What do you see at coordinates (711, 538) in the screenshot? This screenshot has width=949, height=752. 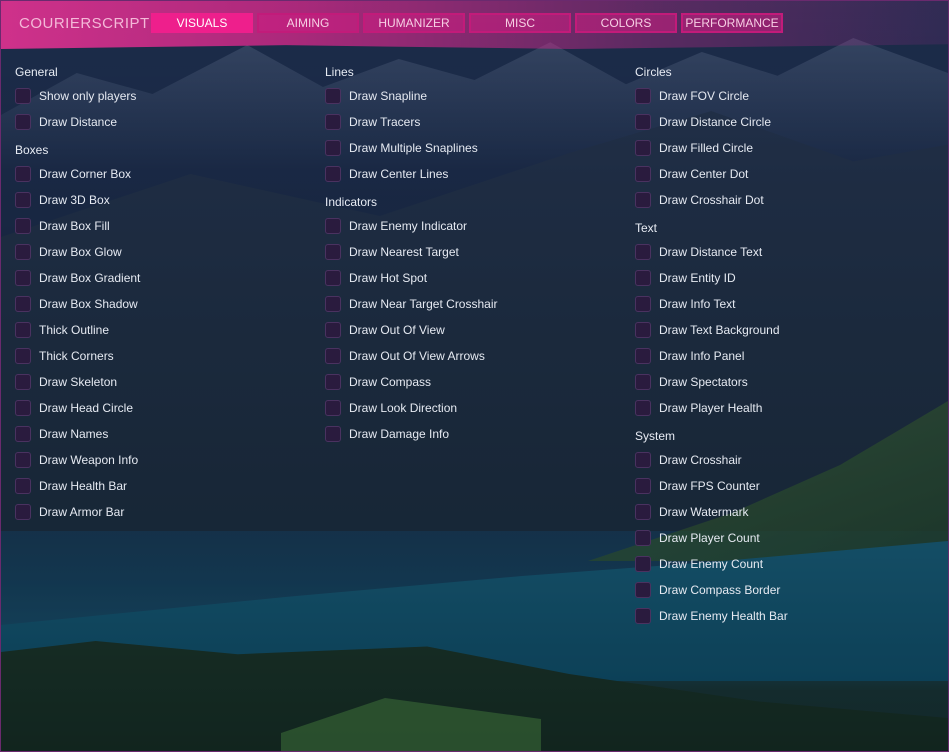 I see `option-draw-player-count: Draw Player Count` at bounding box center [711, 538].